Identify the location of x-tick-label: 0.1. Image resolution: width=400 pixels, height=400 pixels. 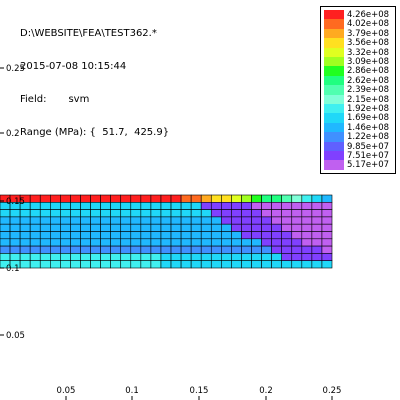
(132, 391).